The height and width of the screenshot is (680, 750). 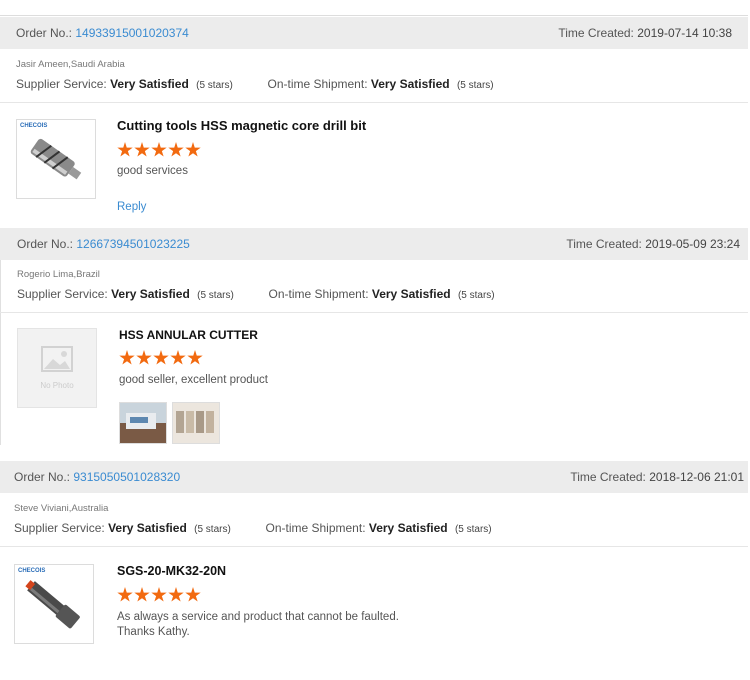 I want to click on time-created: Time Created: 2019-07-14 10:38, so click(x=645, y=33).